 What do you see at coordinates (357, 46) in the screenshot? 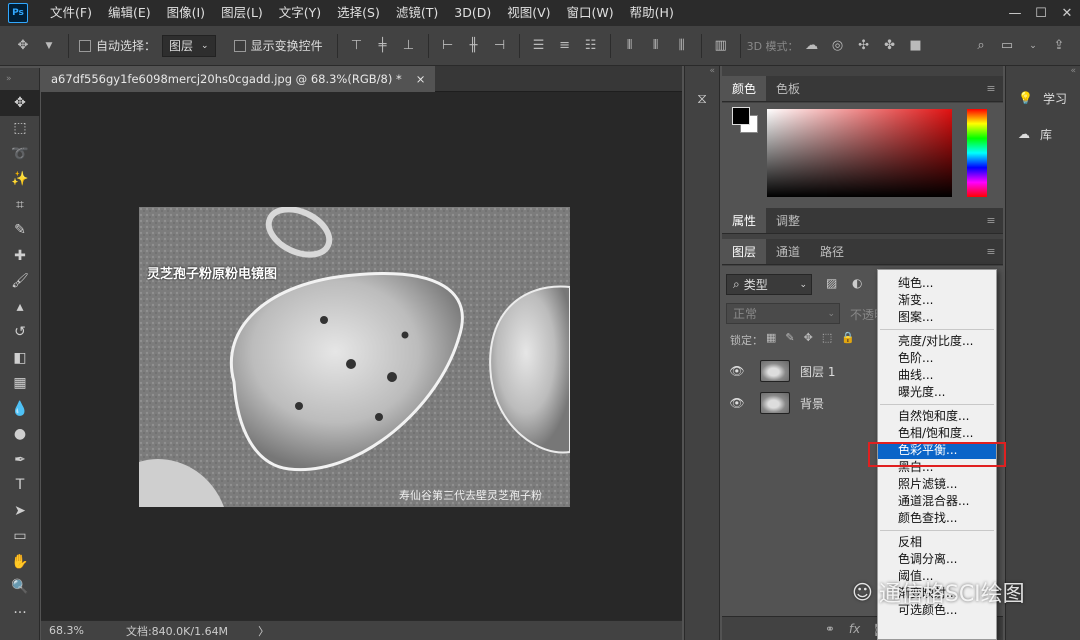
I see `align-top-icon: ⊤` at bounding box center [357, 46].